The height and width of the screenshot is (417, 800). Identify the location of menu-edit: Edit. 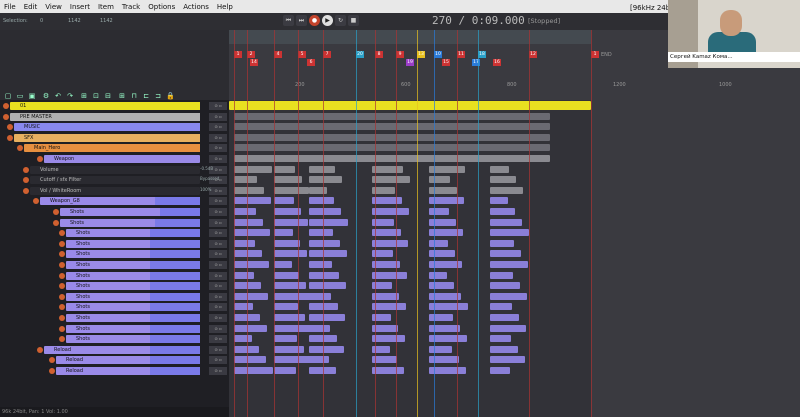
(31, 7).